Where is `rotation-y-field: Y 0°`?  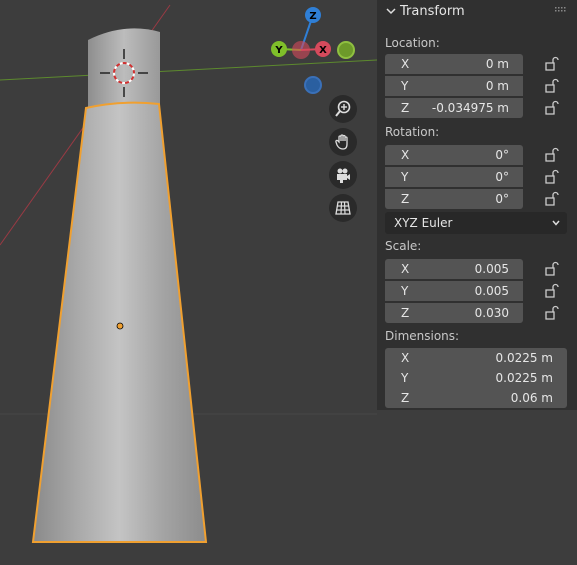
rotation-y-field: Y 0° is located at coordinates (454, 177).